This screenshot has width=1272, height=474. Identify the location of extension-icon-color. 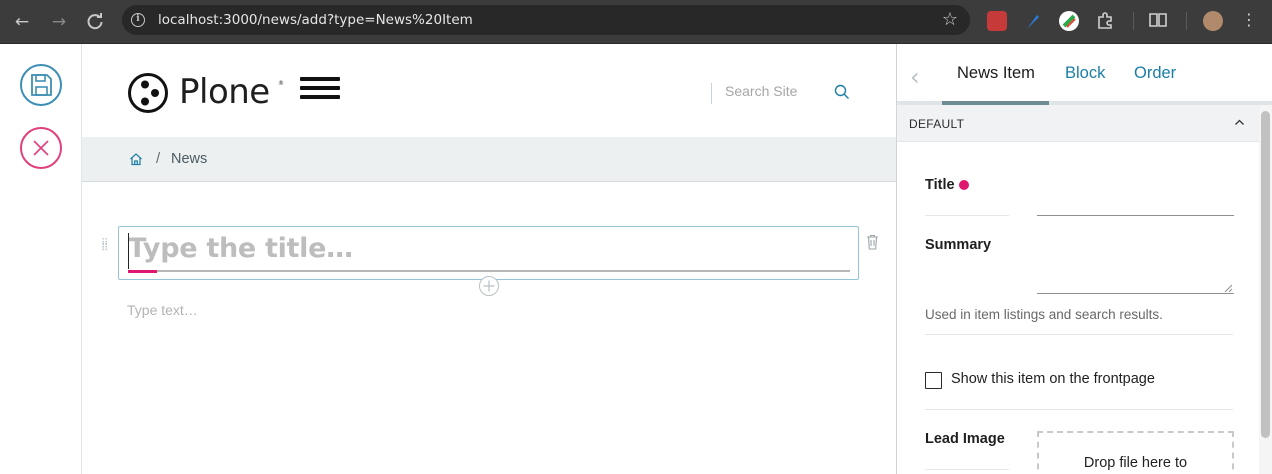
(1069, 21).